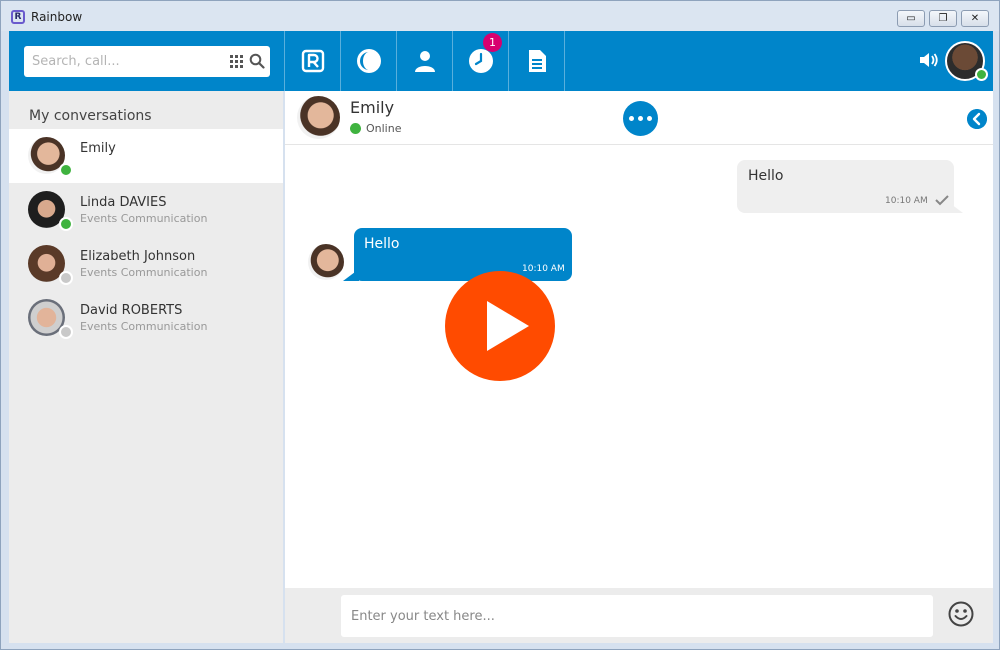 This screenshot has width=1000, height=650. I want to click on conversation-name: Linda DAVIES, so click(123, 202).